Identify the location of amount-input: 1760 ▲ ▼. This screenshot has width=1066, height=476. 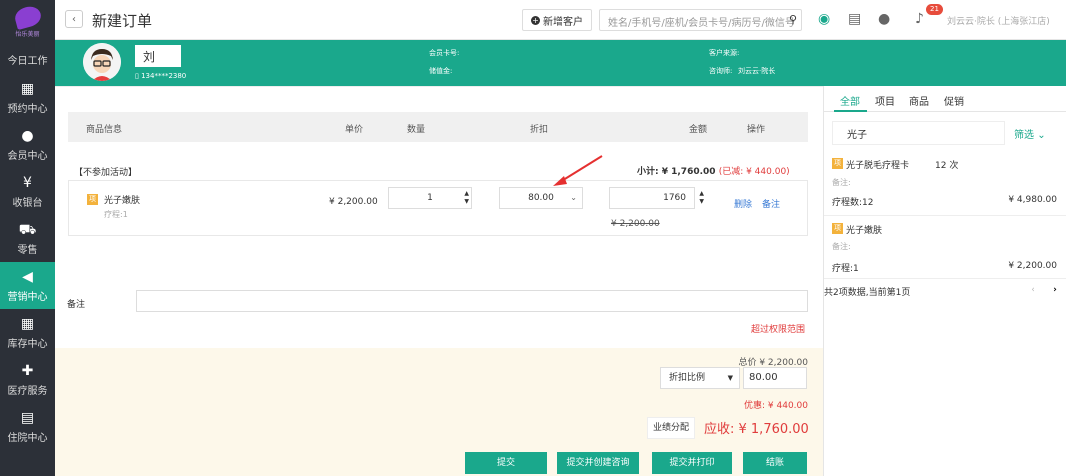
(656, 198).